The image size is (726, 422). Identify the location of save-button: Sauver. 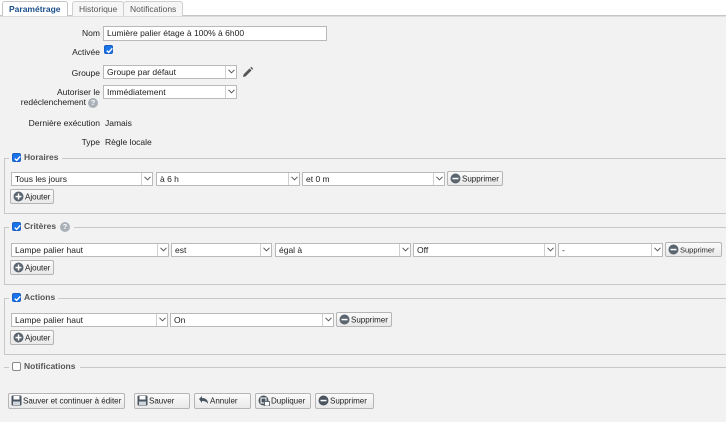
(162, 401).